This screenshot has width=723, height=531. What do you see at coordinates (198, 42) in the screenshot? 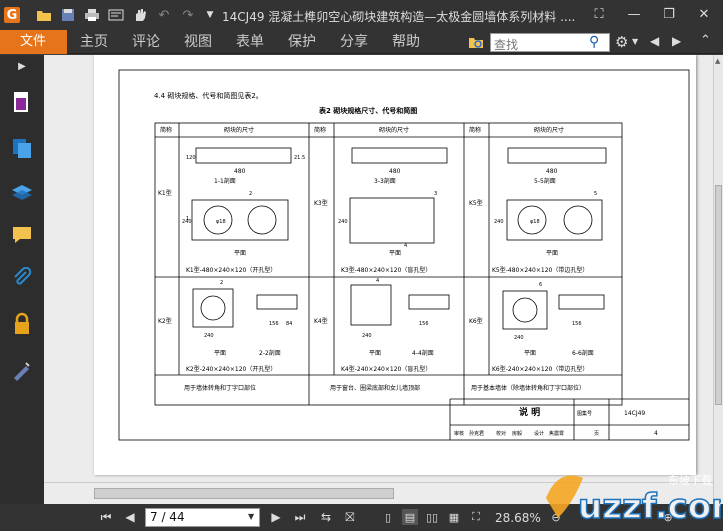
I see `menu-view: 视图` at bounding box center [198, 42].